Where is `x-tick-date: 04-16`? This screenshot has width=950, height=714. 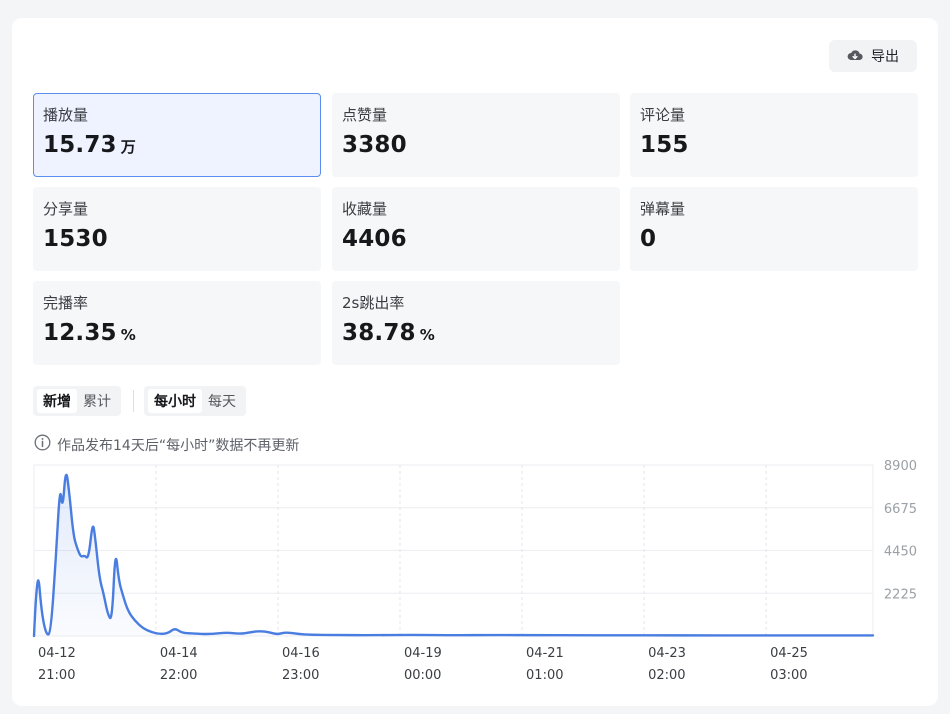 x-tick-date: 04-16 is located at coordinates (301, 653).